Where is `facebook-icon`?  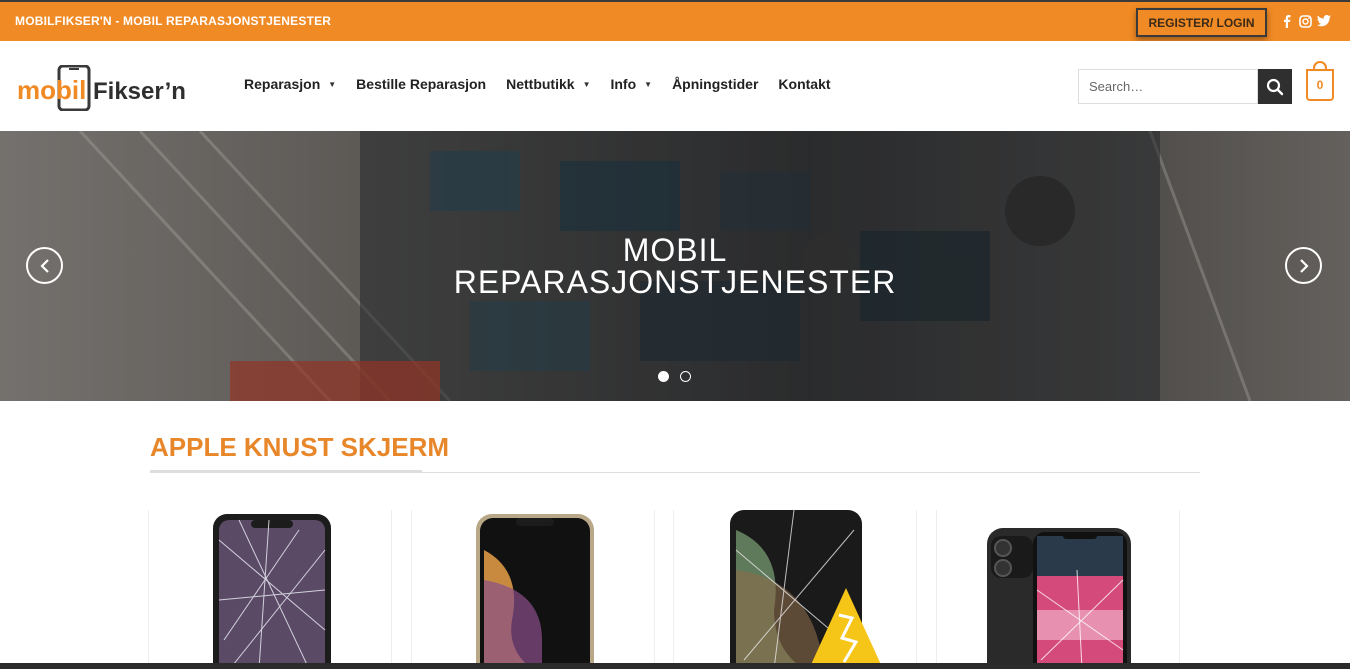 facebook-icon is located at coordinates (1287, 21).